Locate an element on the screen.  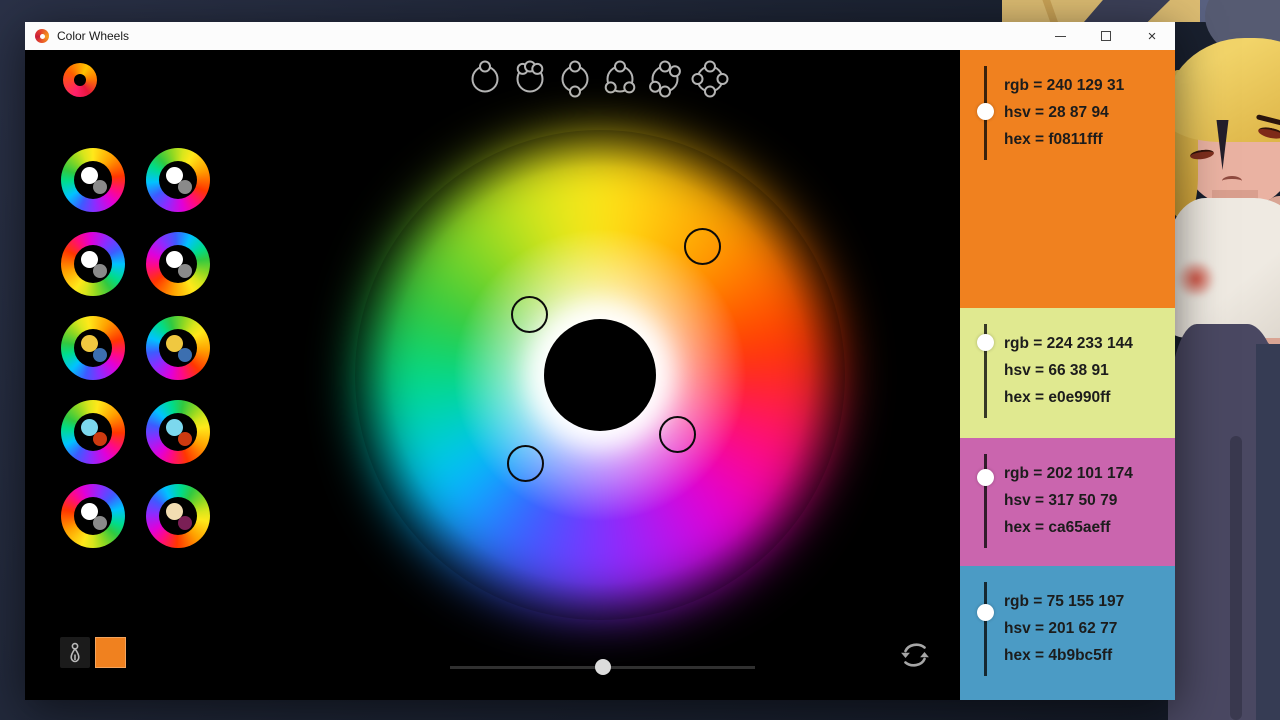
eyedropper-button is located at coordinates (75, 652).